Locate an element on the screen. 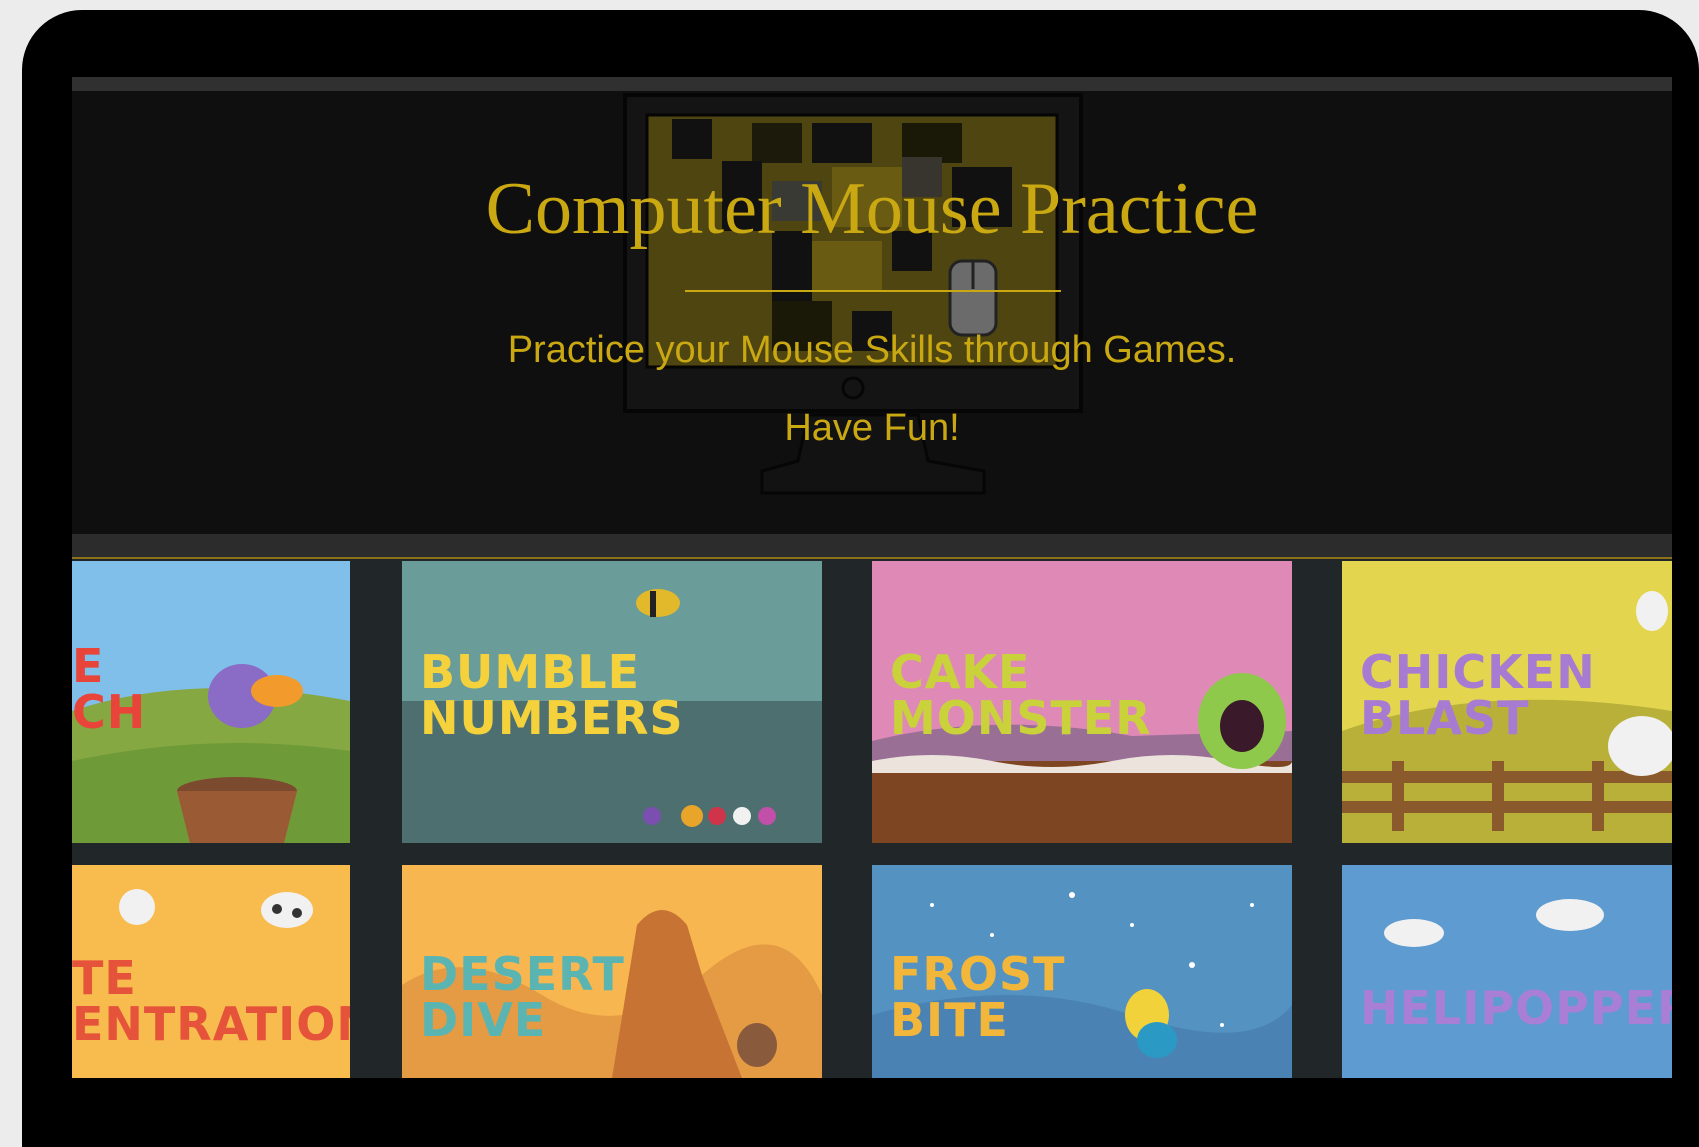 This screenshot has width=1699, height=1147. game-card-desert-dive-title: DESERT DIVE is located at coordinates (522, 997).